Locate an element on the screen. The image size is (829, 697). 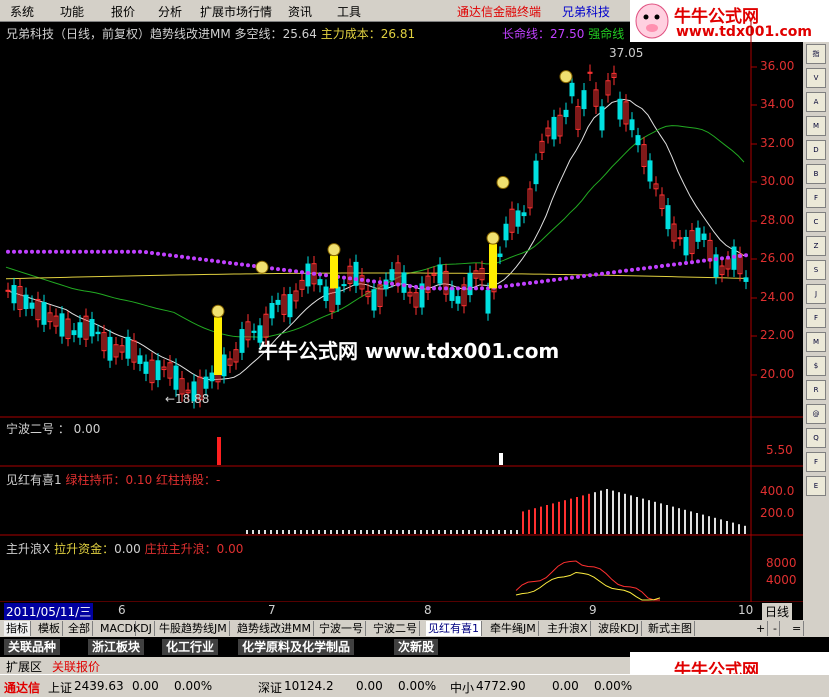
toolbar-button: E is located at coordinates (816, 486).